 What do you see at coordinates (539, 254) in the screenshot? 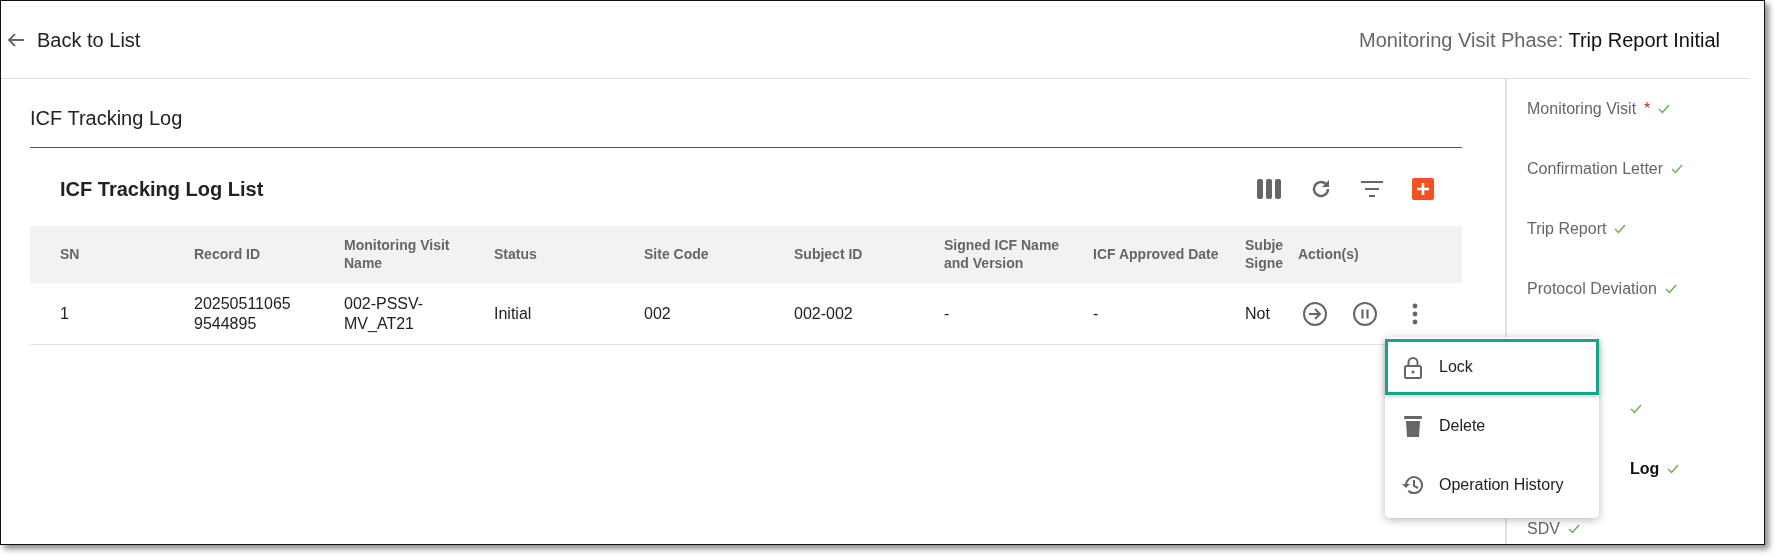
I see `column-header: Status` at bounding box center [539, 254].